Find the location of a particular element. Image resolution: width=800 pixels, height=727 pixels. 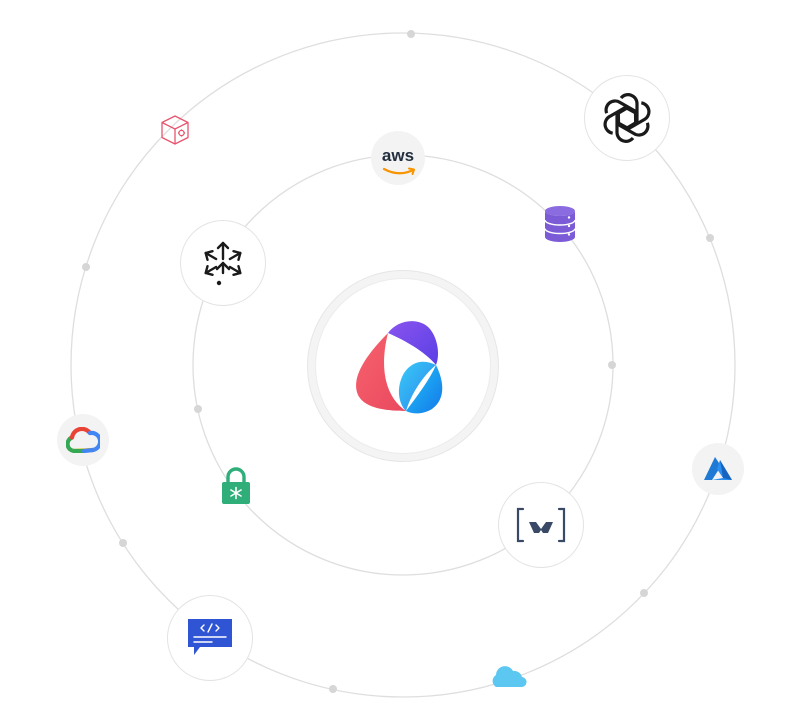

azure-icon is located at coordinates (718, 468).